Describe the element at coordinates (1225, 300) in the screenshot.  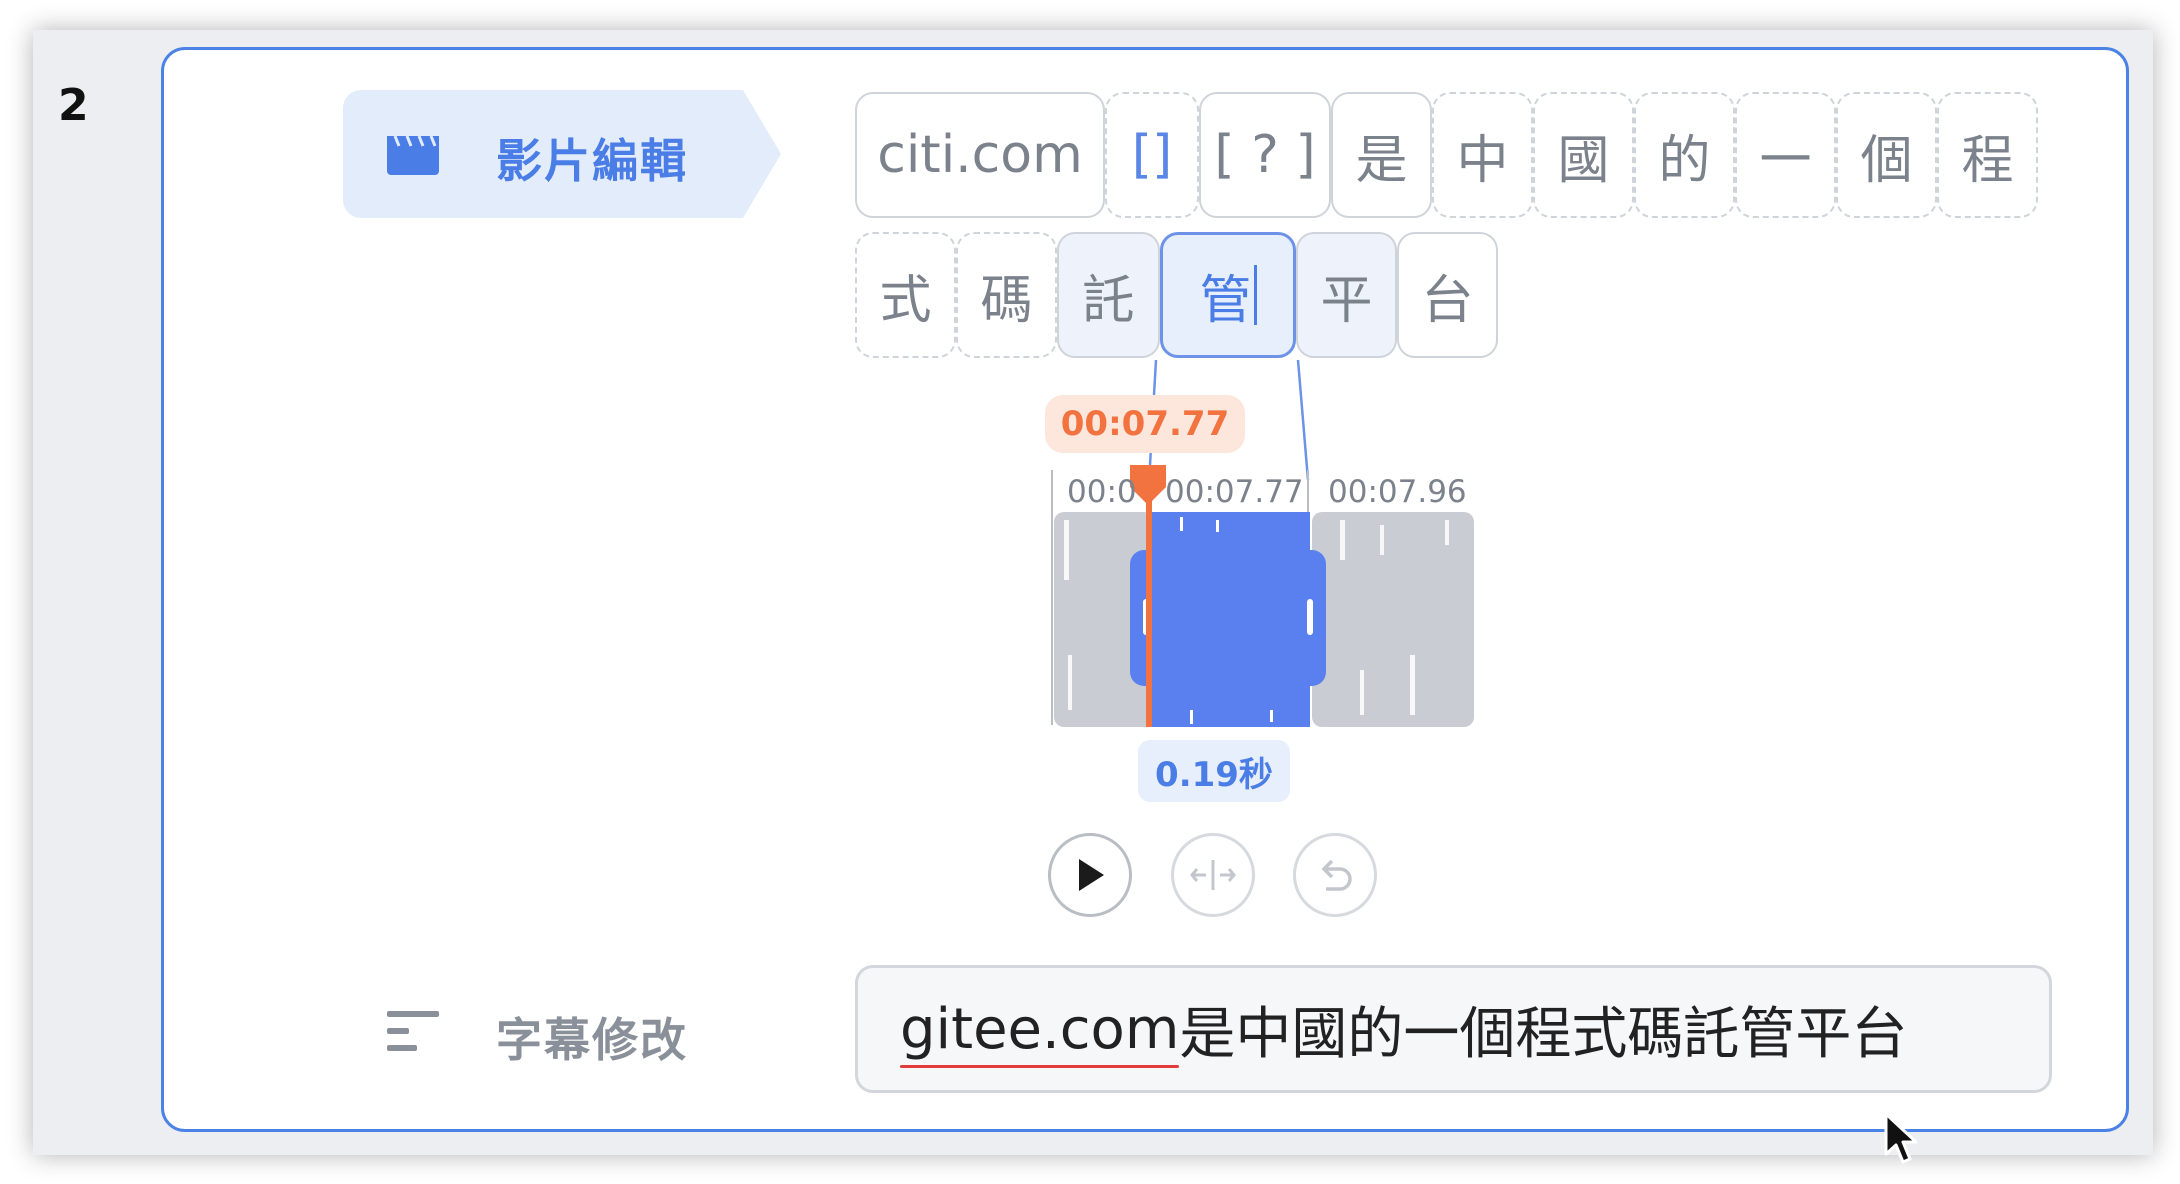
I see `token-selected-text: 管` at that location.